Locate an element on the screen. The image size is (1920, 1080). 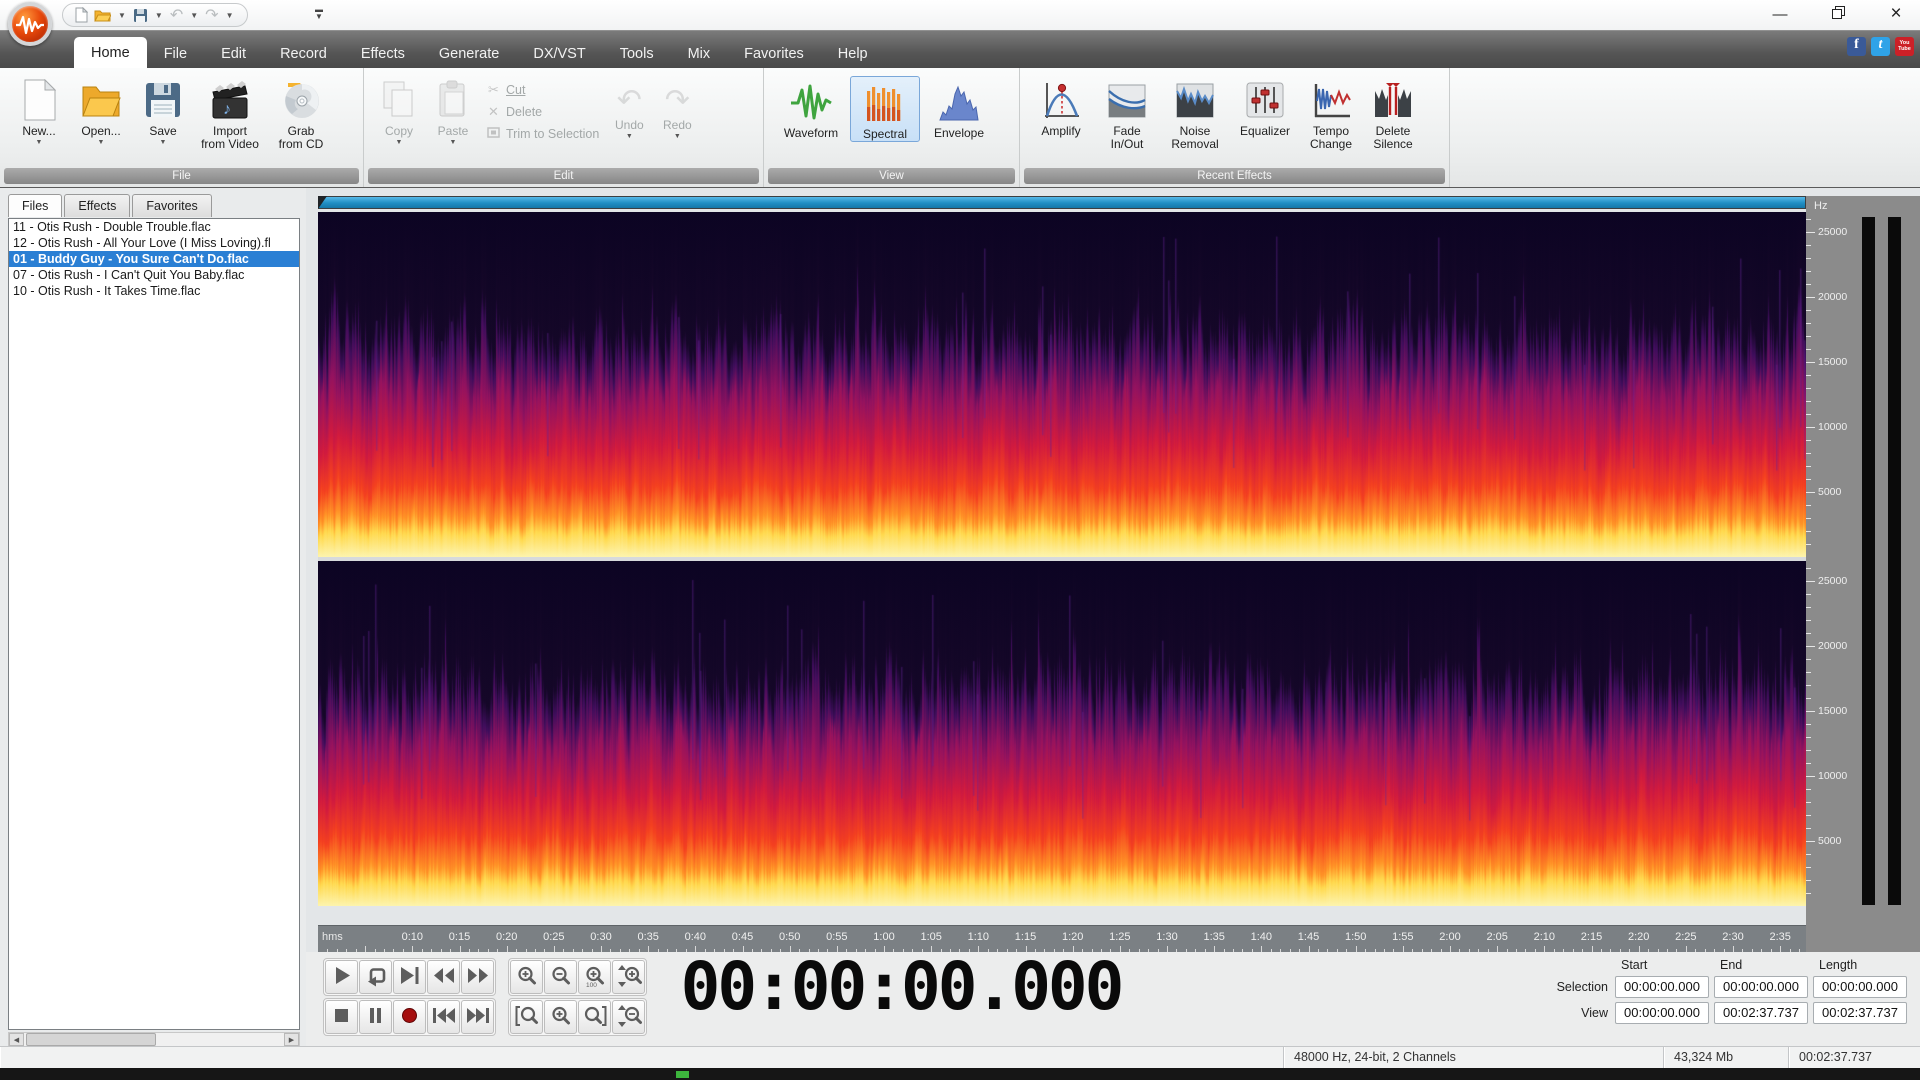
delete-silence-button: Delete Silence is located at coordinates (1393, 112).